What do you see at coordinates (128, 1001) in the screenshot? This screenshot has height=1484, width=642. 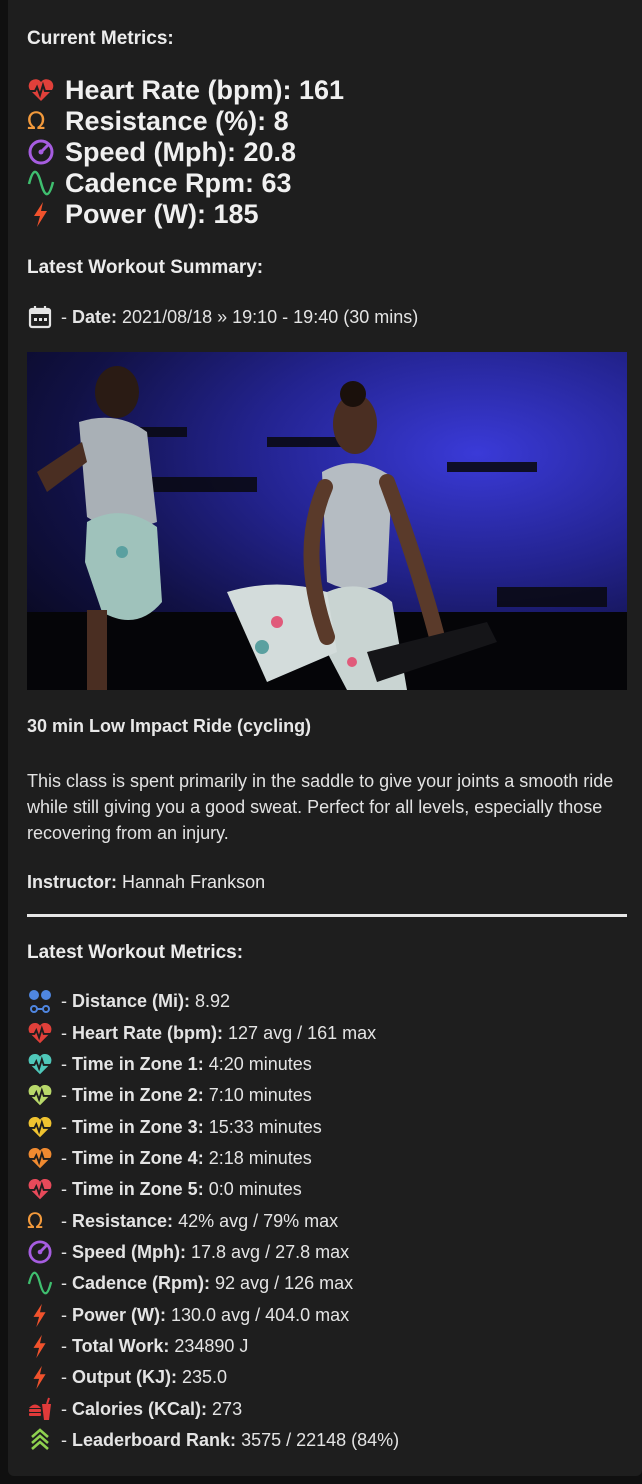 I see `metric-distance: - Distance (Mi): 8.92` at bounding box center [128, 1001].